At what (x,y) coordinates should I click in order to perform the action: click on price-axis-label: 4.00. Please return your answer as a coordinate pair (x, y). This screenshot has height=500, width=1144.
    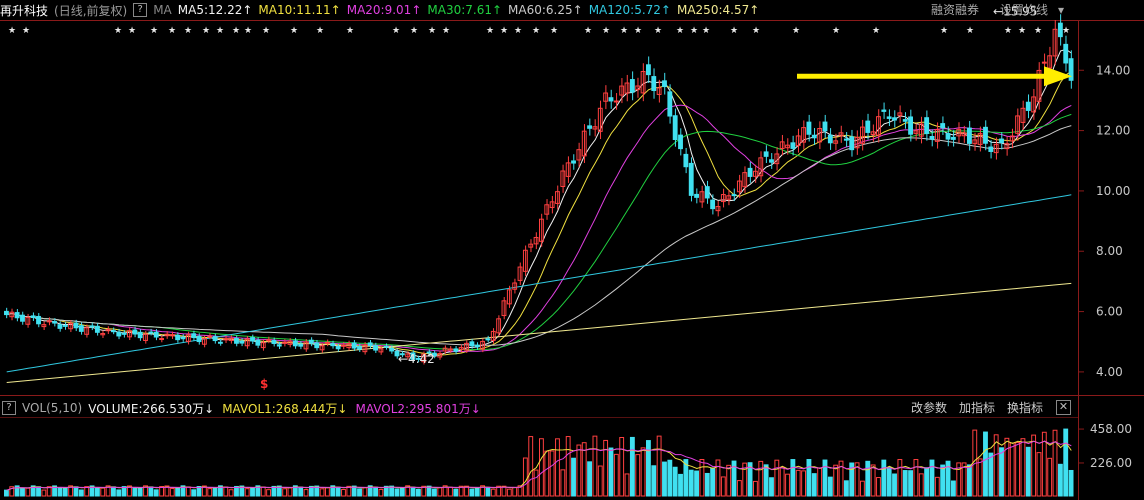
    Looking at the image, I should click on (1109, 372).